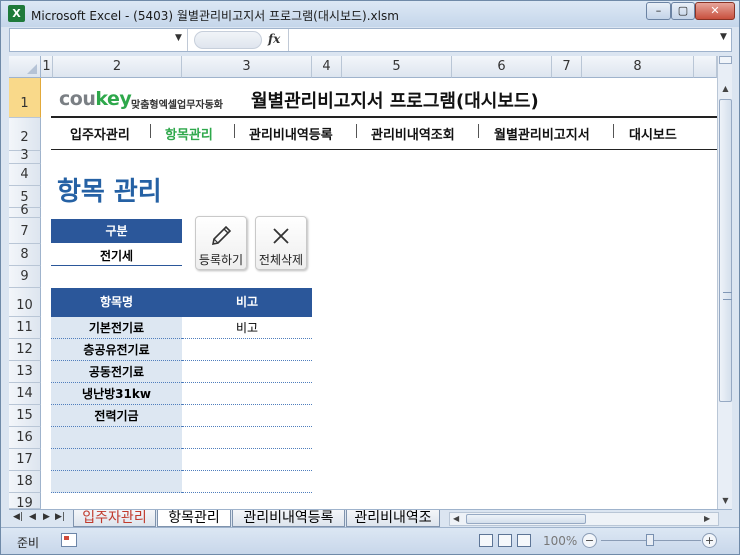 The height and width of the screenshot is (555, 740). I want to click on horizontal-scroll-thumb, so click(526, 519).